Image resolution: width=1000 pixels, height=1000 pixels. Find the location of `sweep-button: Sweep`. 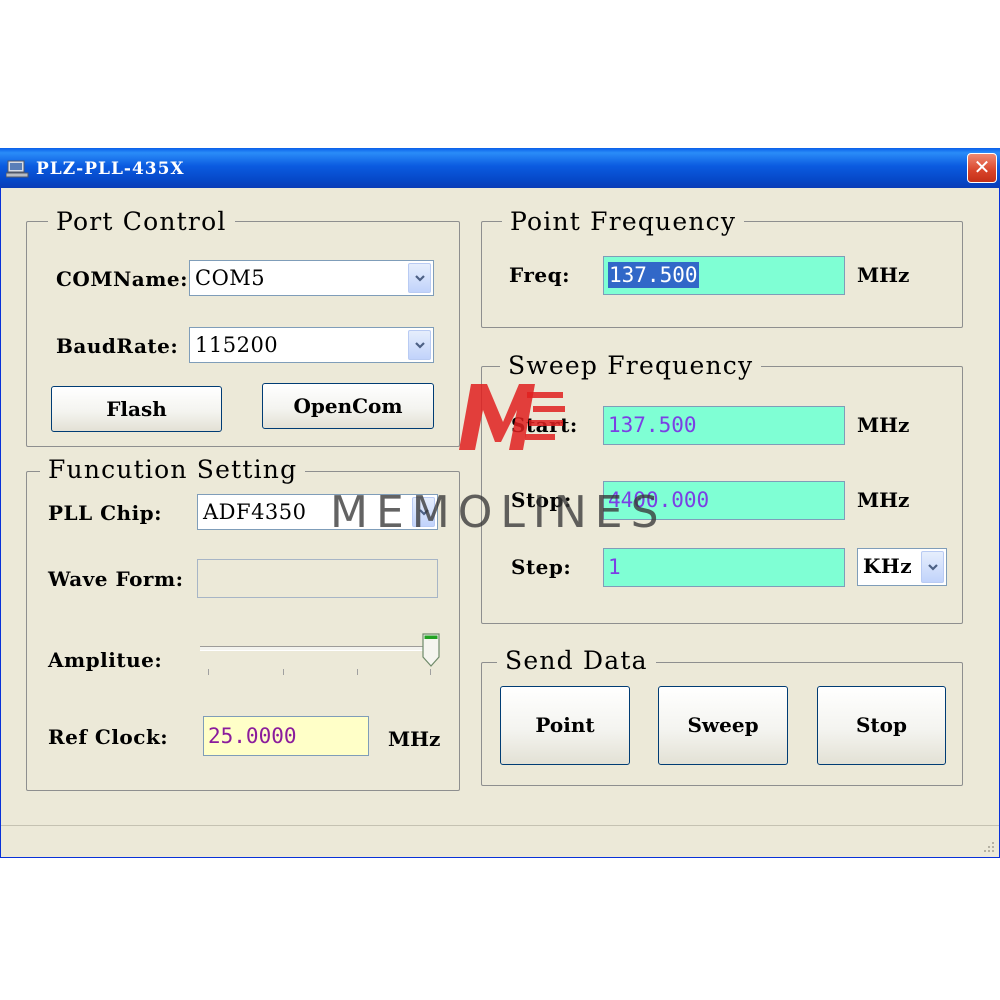

sweep-button: Sweep is located at coordinates (723, 725).